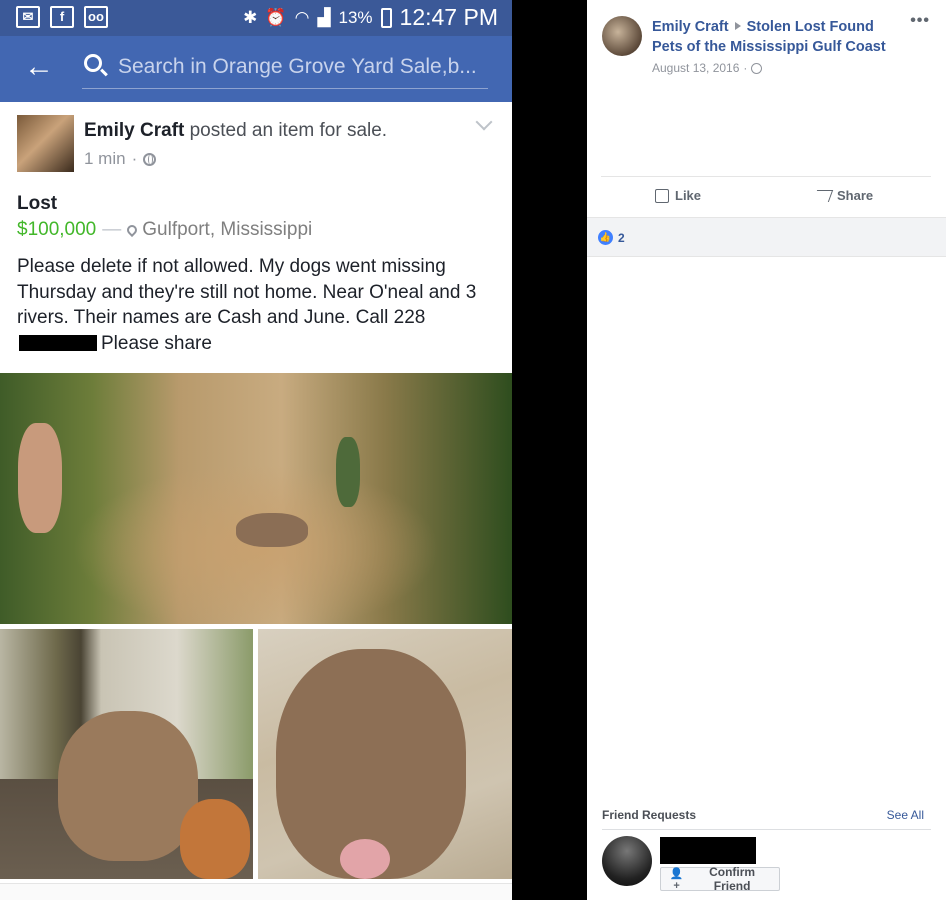 The height and width of the screenshot is (900, 946). I want to click on redacted-phone-number, so click(58, 343).